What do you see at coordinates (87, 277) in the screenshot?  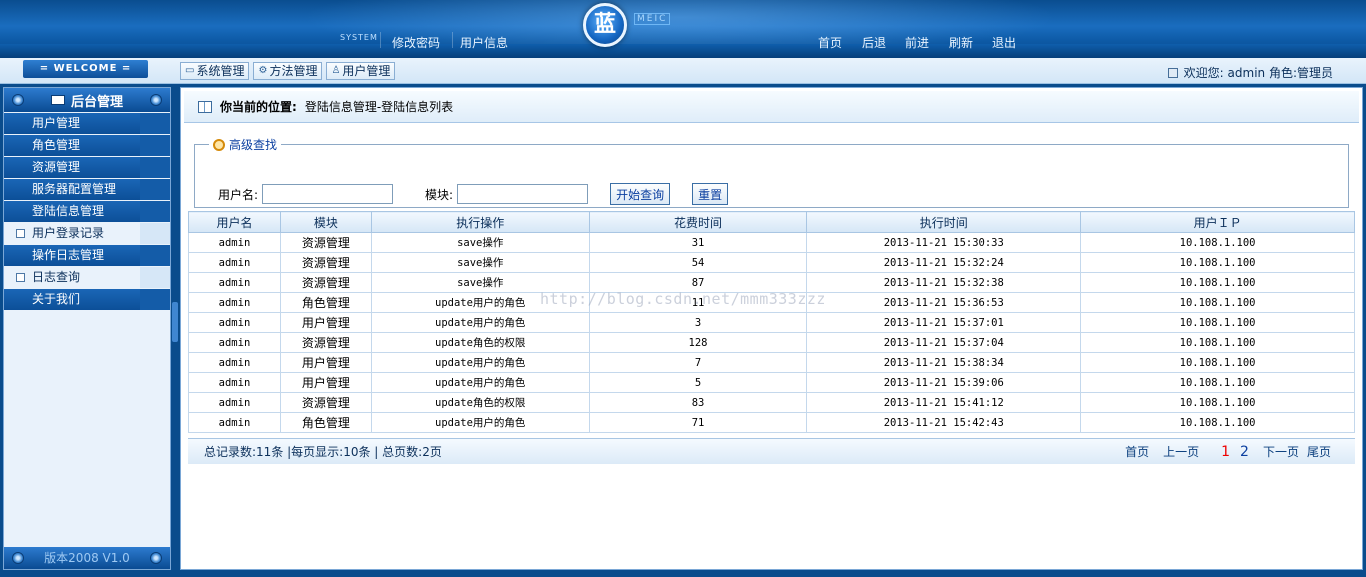 I see `sidebar-item-log-query: 日志查询` at bounding box center [87, 277].